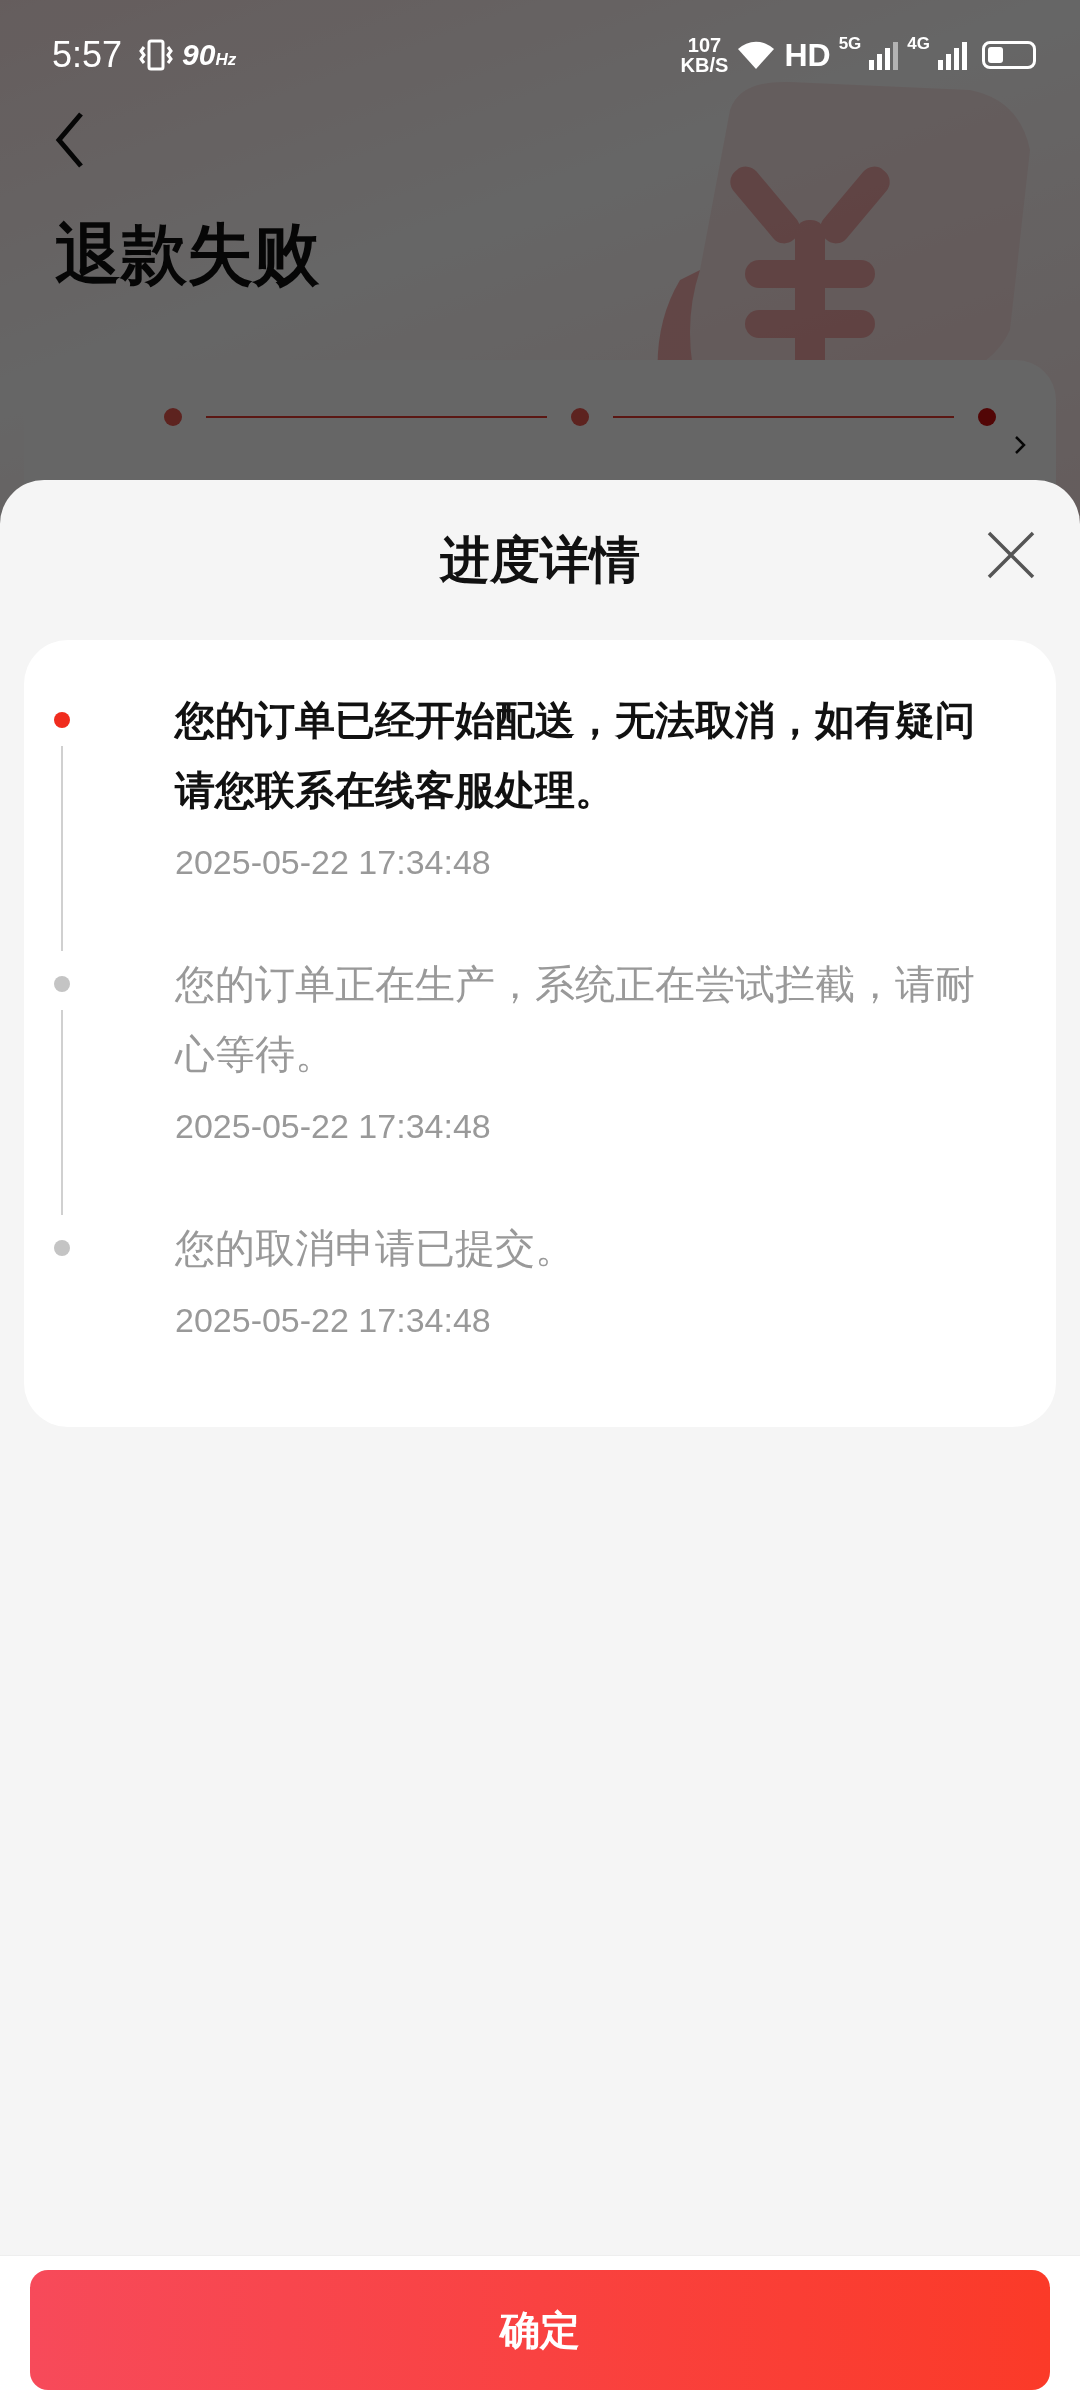 The height and width of the screenshot is (2400, 1080). I want to click on event-text: 您的订单正在生产，系统正在尝试拦截，请耐心等待。, so click(575, 1019).